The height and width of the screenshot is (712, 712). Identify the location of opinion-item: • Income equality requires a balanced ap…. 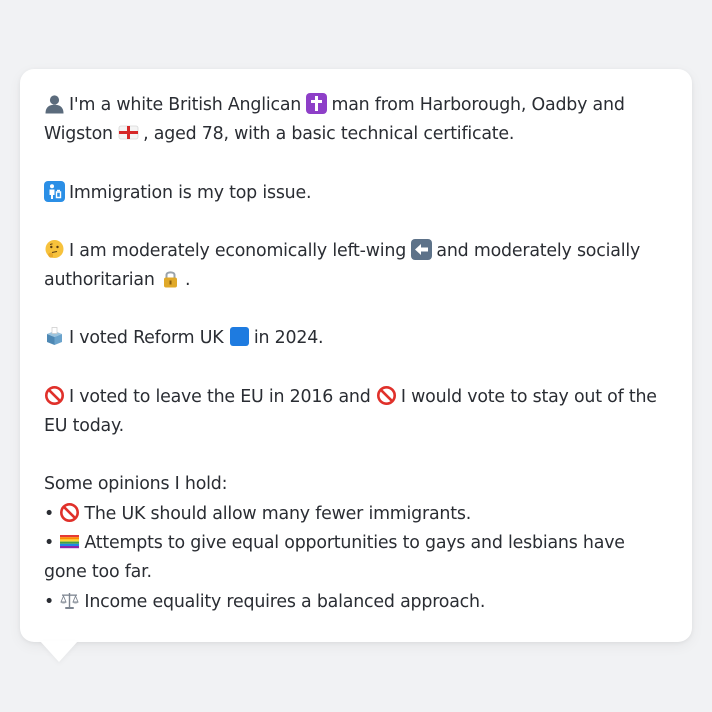
(356, 602).